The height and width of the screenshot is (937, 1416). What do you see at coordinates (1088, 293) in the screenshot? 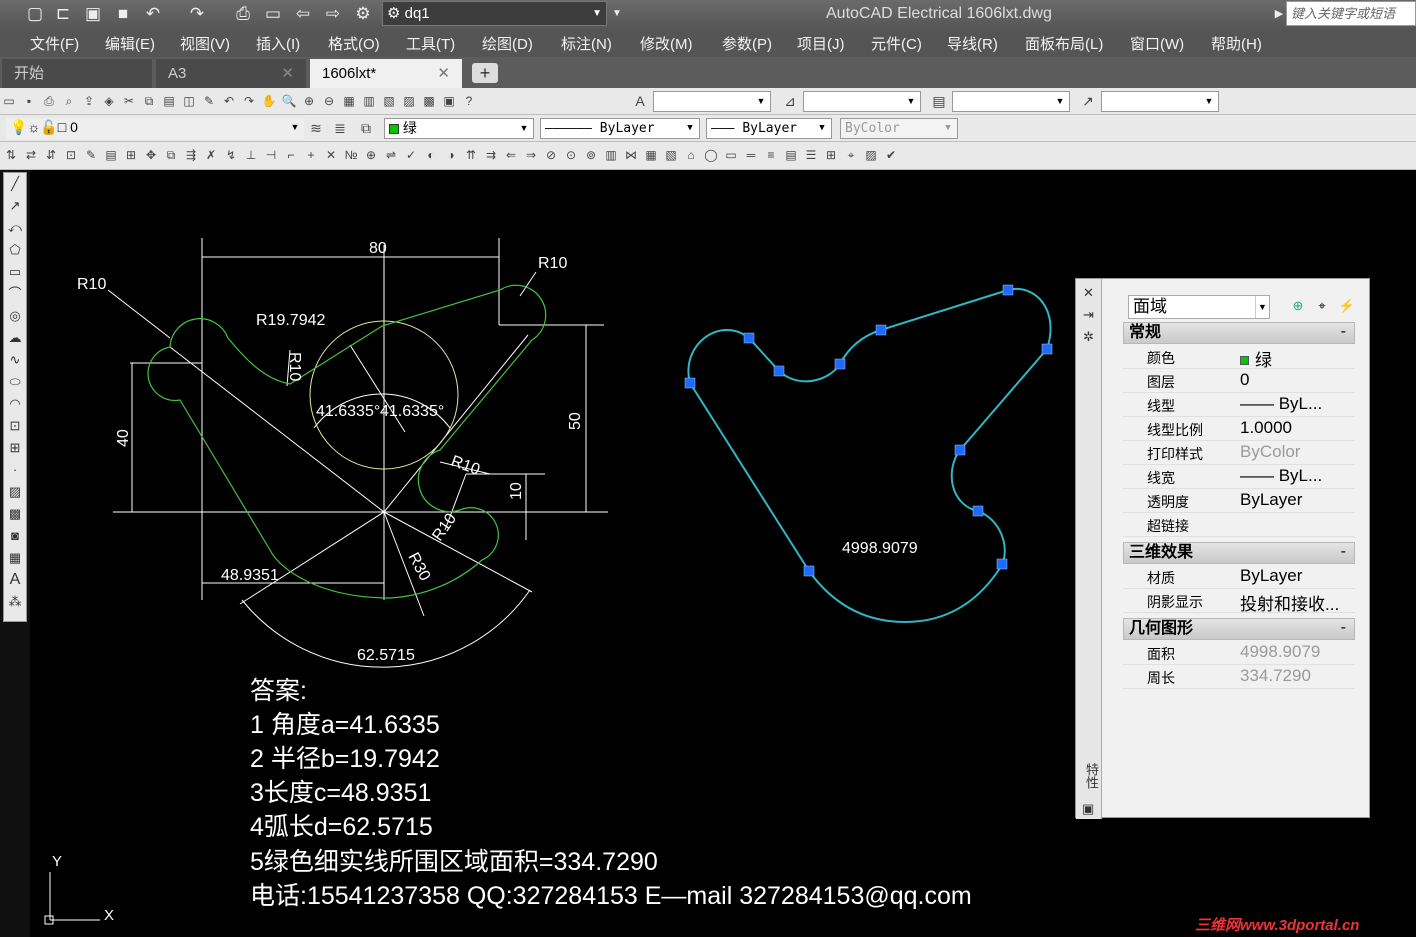
I see `close-icon: ✕` at bounding box center [1088, 293].